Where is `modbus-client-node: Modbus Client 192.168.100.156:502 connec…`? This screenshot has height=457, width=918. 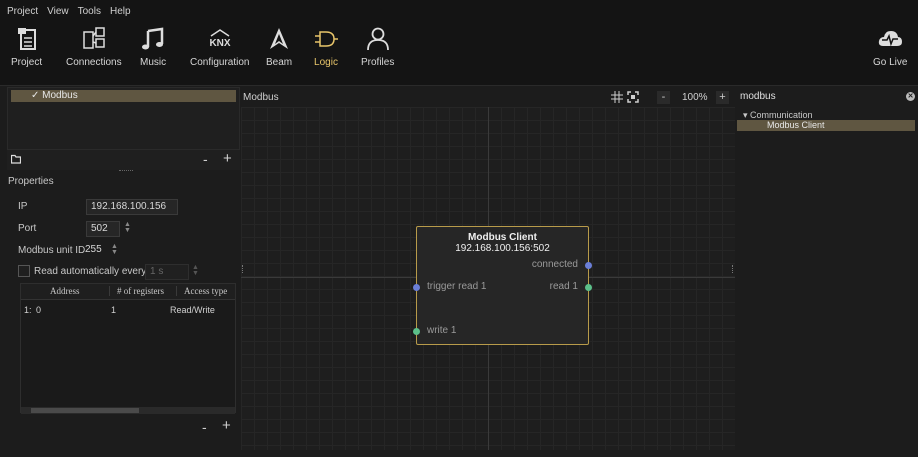 modbus-client-node: Modbus Client 192.168.100.156:502 connec… is located at coordinates (502, 285).